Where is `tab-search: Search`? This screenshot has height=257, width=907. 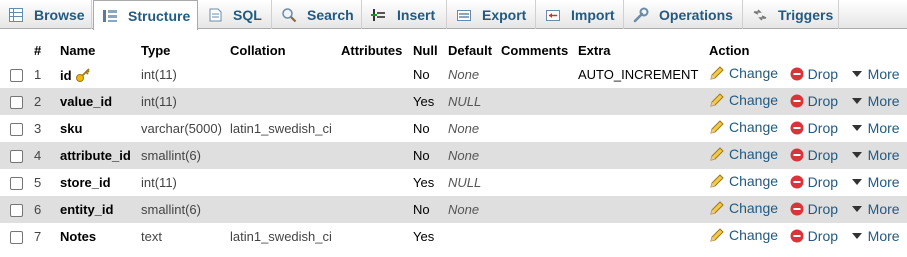
tab-search: Search is located at coordinates (317, 14).